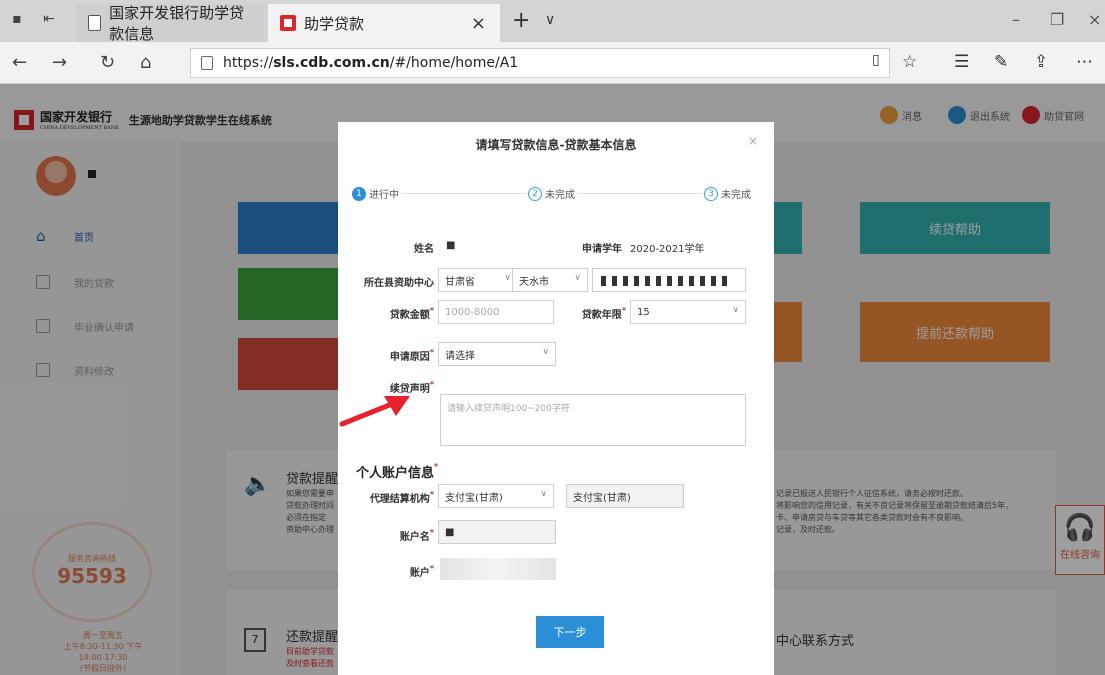 Image resolution: width=1105 pixels, height=675 pixels. Describe the element at coordinates (1084, 62) in the screenshot. I see `more-icon: ⋯` at that location.